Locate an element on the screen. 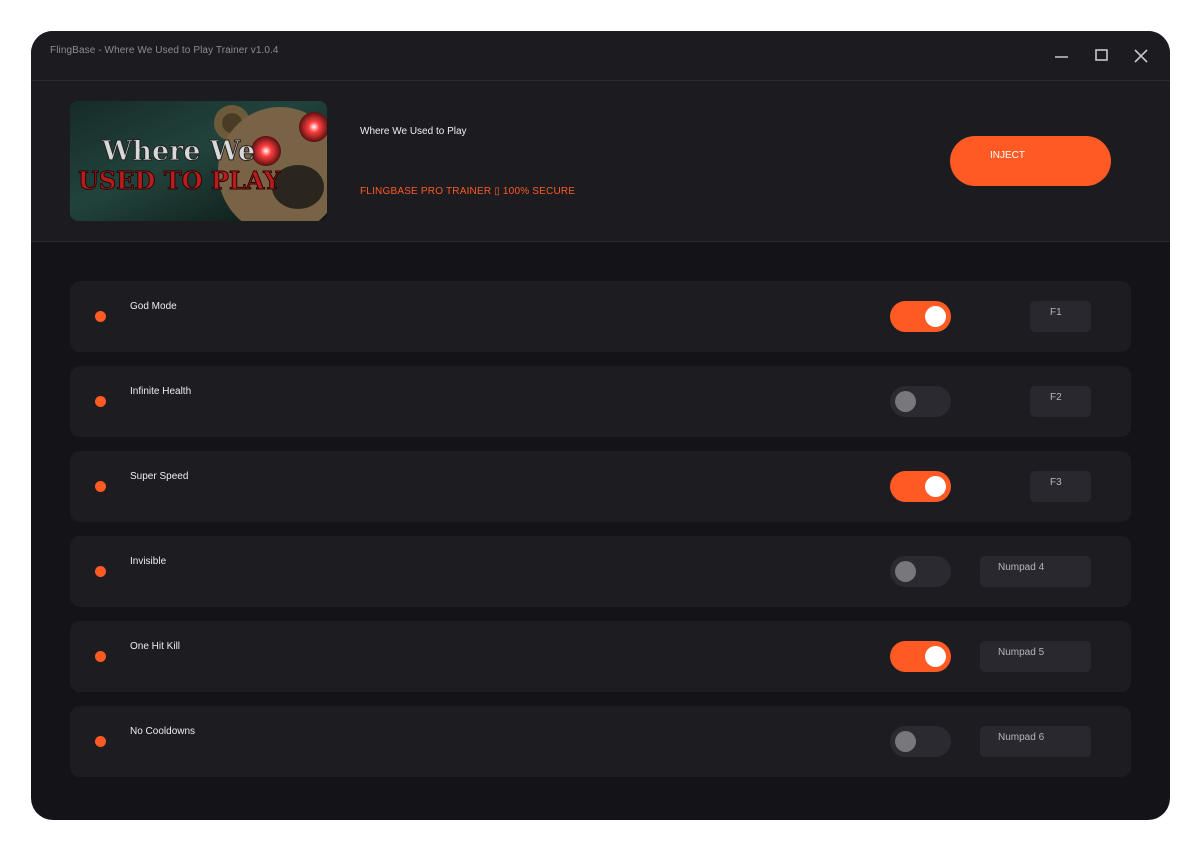 The width and height of the screenshot is (1200, 850). game-title: Where We Used to Play is located at coordinates (413, 131).